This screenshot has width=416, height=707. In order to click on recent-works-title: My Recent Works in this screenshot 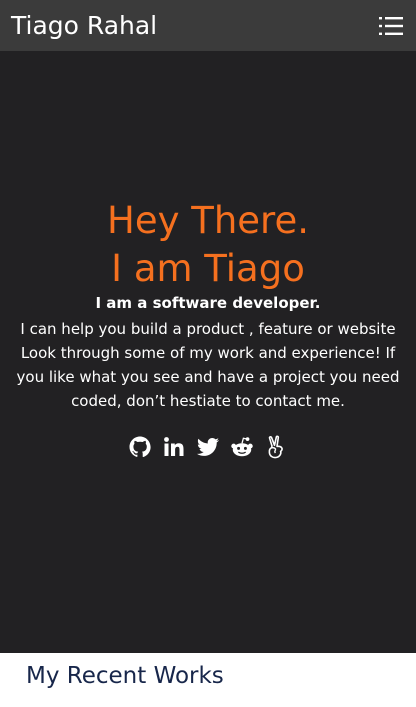, I will do `click(125, 676)`.